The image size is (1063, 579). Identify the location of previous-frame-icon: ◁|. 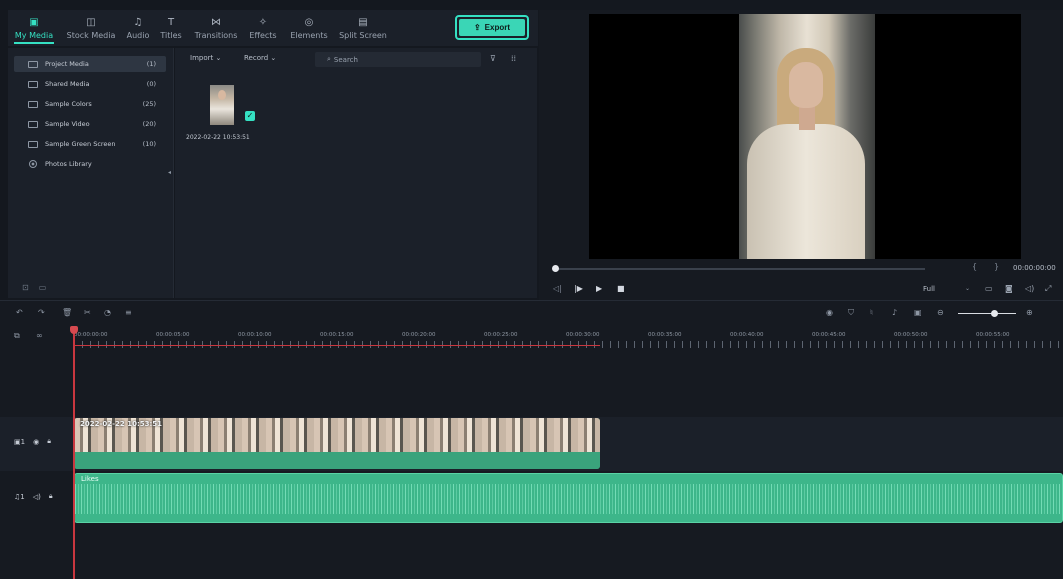
(557, 288).